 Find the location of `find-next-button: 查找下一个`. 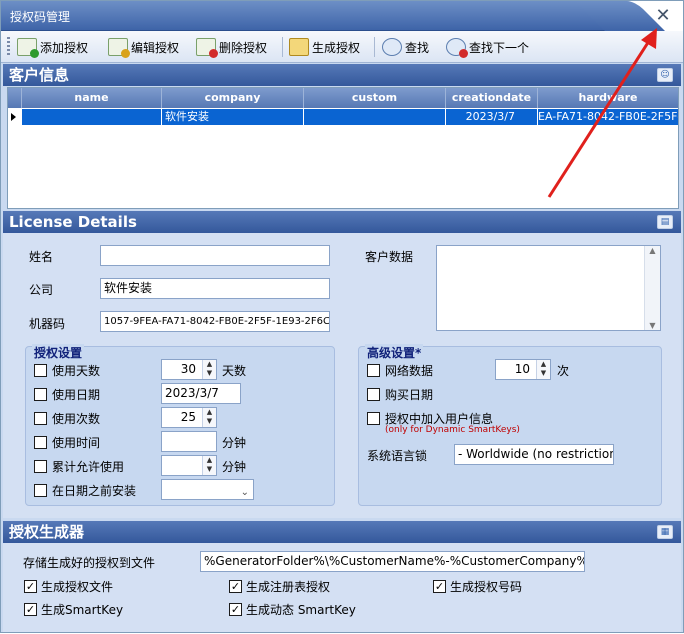

find-next-button: 查找下一个 is located at coordinates (487, 47).